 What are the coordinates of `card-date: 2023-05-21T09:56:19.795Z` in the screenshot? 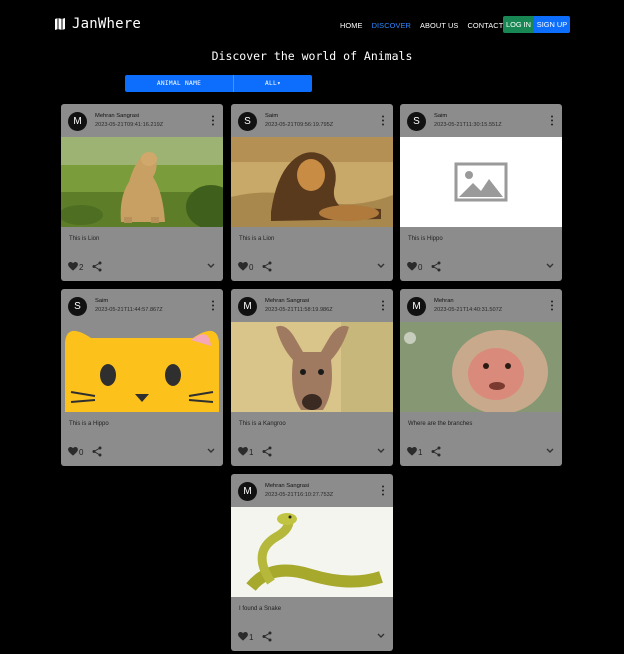 It's located at (299, 125).